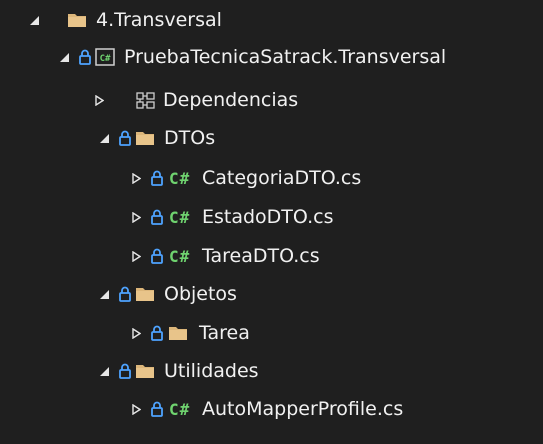  I want to click on dependencies-icon, so click(146, 100).